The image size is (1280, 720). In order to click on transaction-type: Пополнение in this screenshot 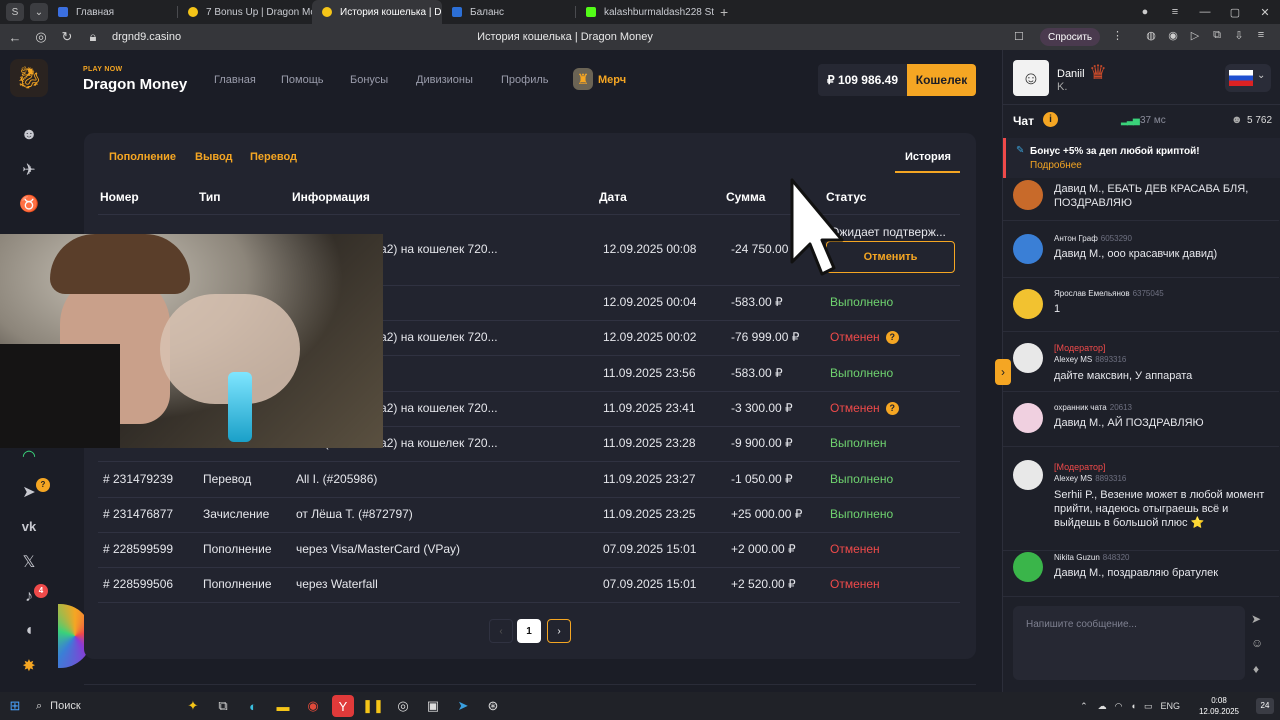, I will do `click(237, 549)`.